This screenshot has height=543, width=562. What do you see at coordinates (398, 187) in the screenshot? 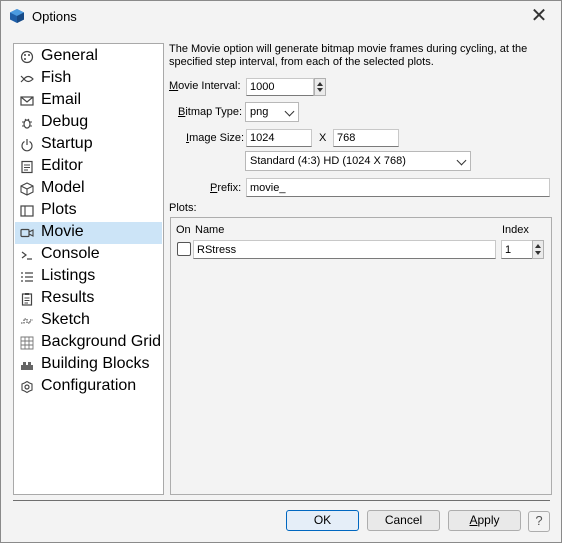
I see `prefix-field` at bounding box center [398, 187].